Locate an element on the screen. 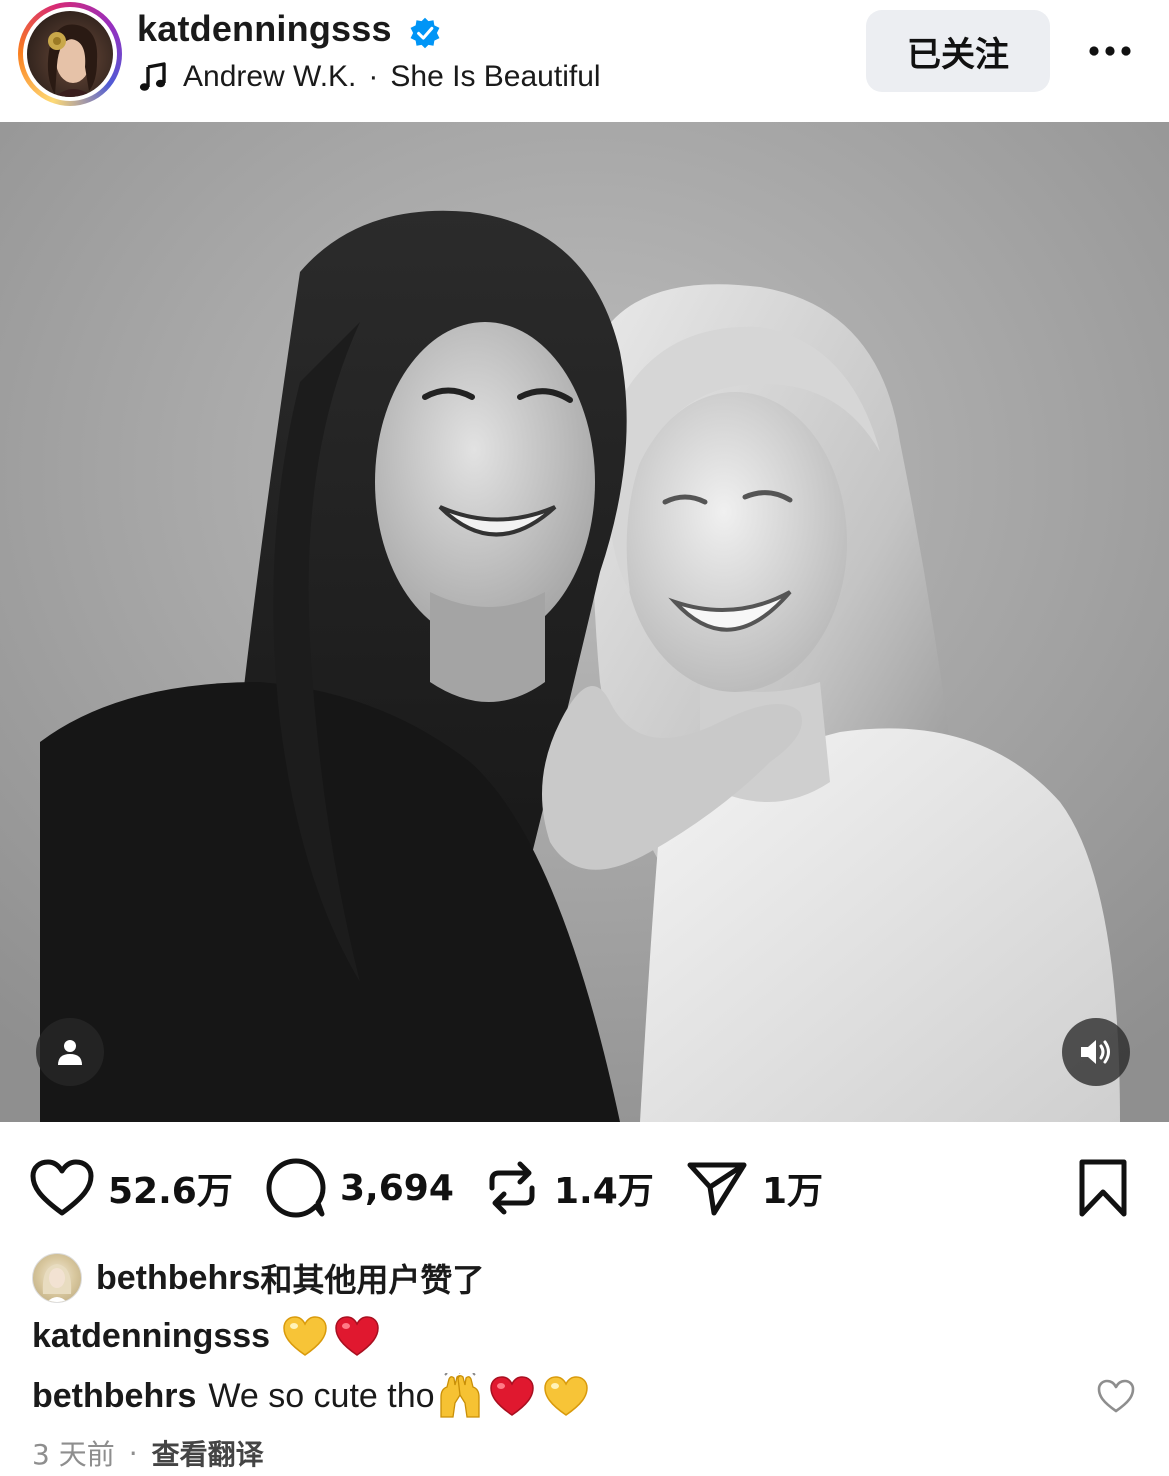  avatar-image is located at coordinates (70, 54).